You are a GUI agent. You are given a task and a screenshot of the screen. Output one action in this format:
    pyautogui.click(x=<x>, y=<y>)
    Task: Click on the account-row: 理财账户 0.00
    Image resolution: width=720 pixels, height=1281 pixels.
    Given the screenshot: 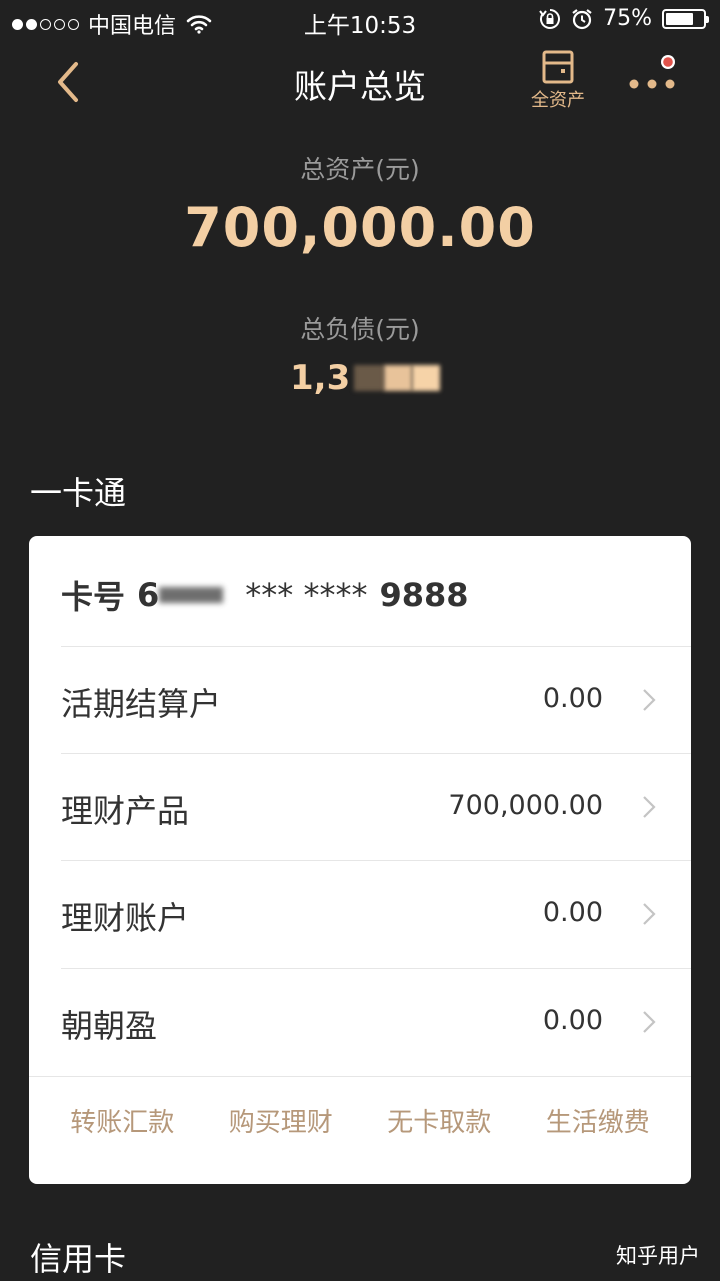 What is the action you would take?
    pyautogui.click(x=376, y=914)
    